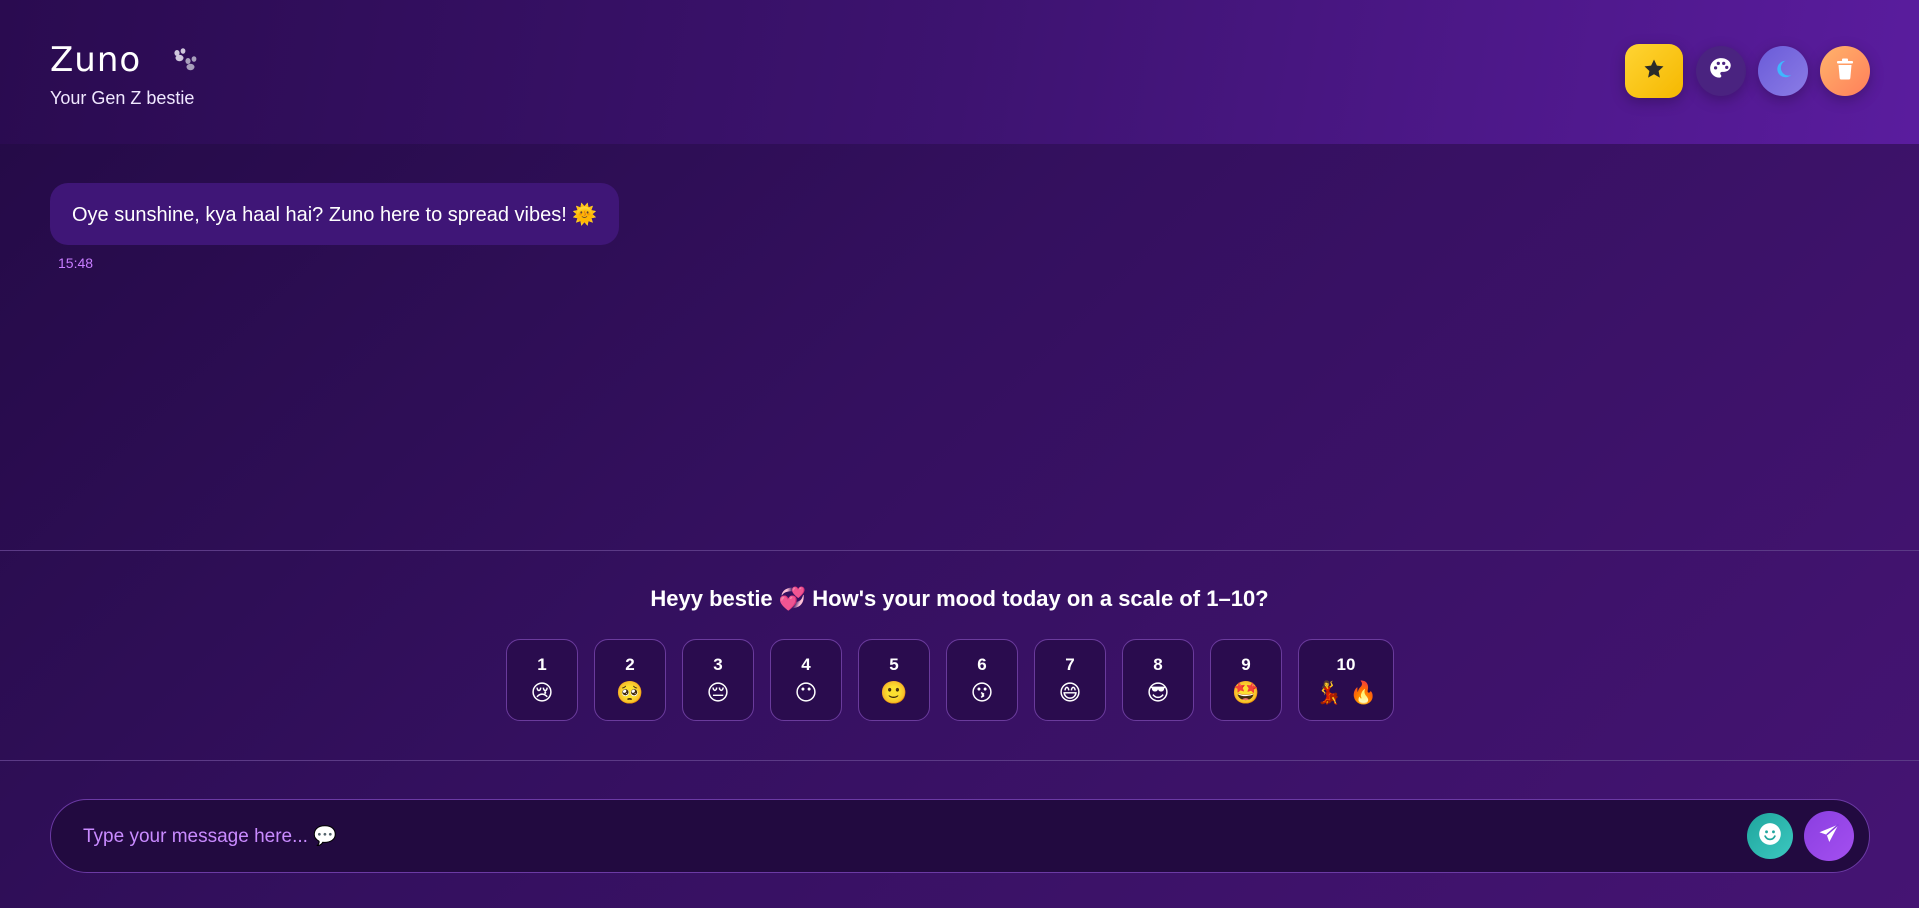 The height and width of the screenshot is (908, 1919). Describe the element at coordinates (959, 550) in the screenshot. I see `divider-top` at that location.